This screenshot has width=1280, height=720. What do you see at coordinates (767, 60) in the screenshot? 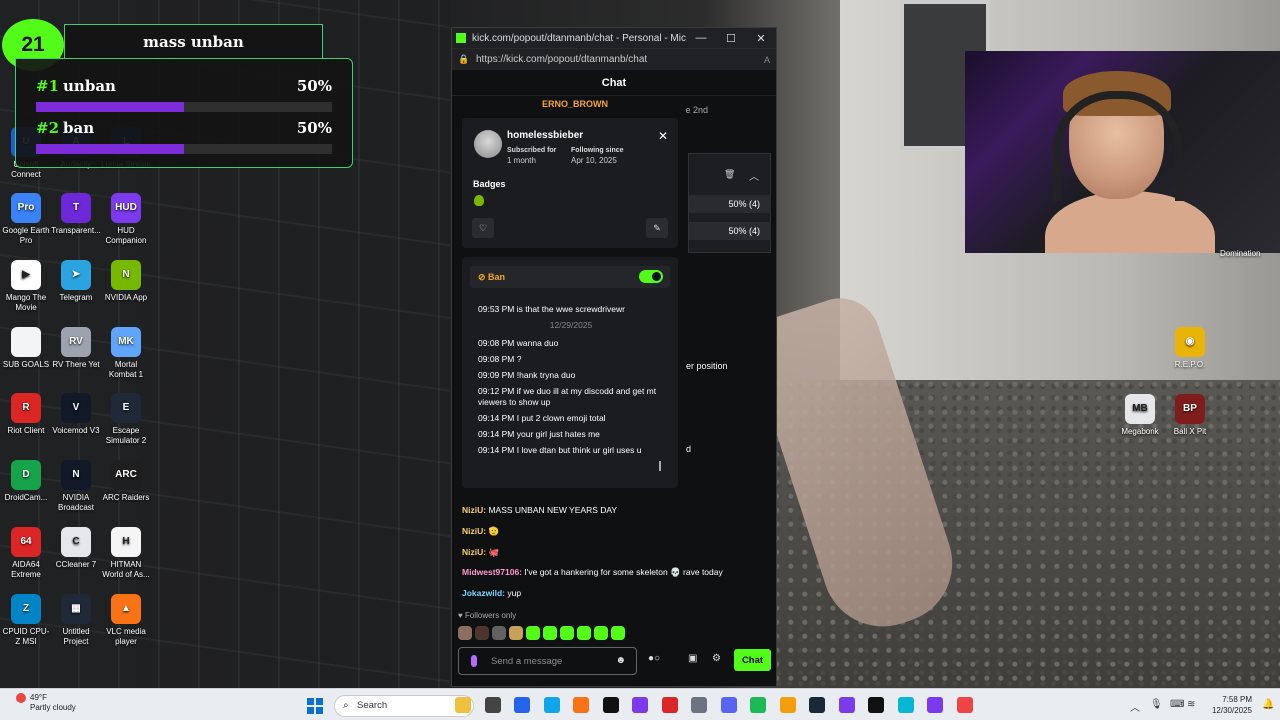
I see `read-aloud-icon: A` at bounding box center [767, 60].